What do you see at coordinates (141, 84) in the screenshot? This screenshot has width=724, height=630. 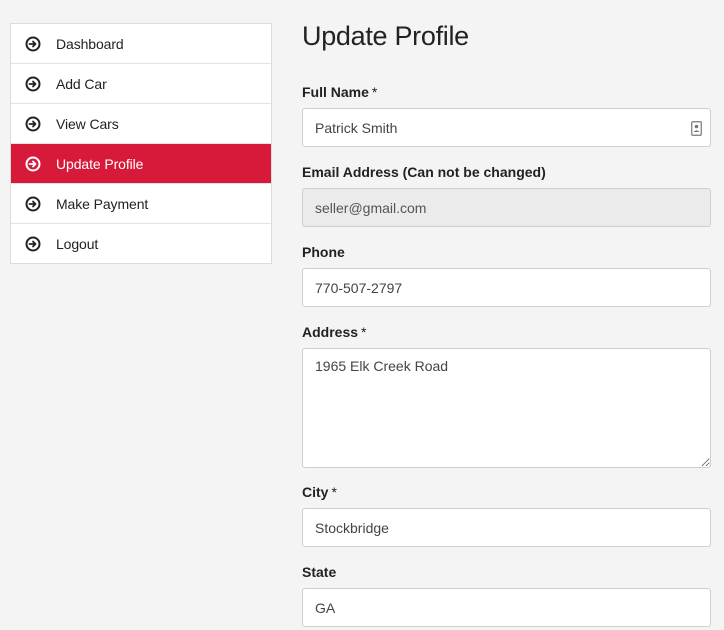 I see `sidebar-item-add-car: Add Car` at bounding box center [141, 84].